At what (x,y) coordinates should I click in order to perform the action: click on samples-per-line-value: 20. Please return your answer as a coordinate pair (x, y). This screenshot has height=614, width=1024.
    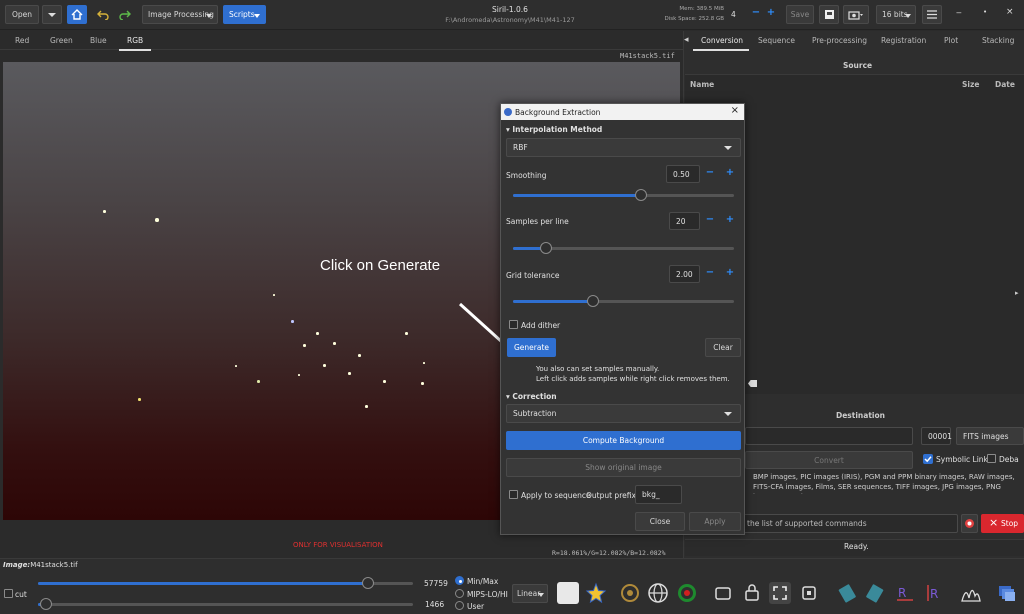
    Looking at the image, I should click on (684, 221).